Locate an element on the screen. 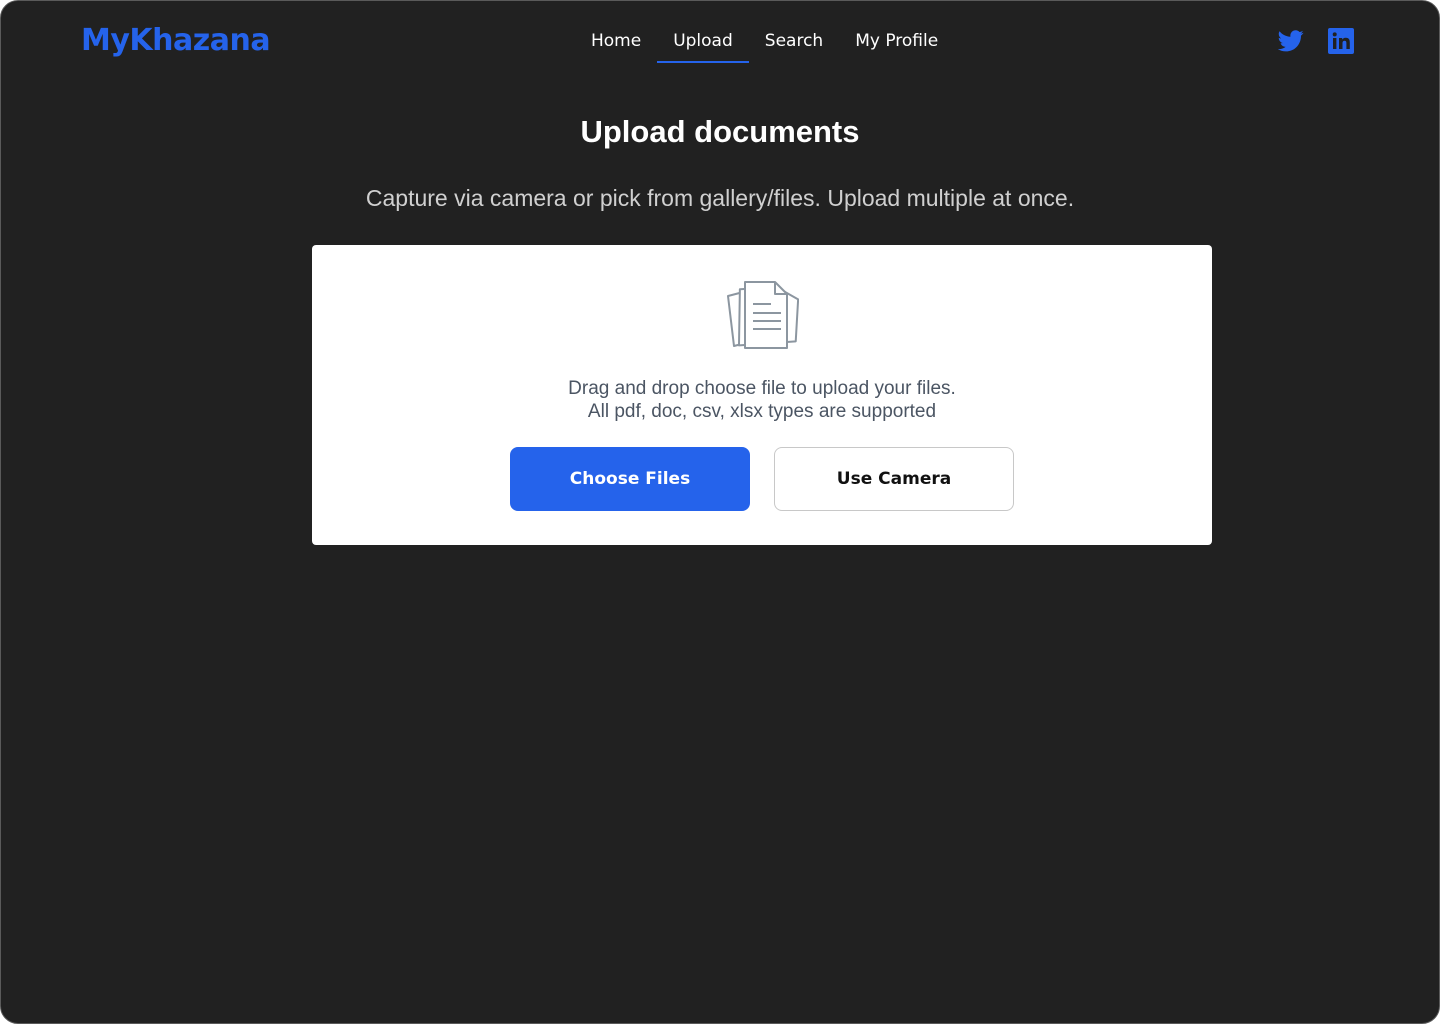 This screenshot has width=1440, height=1024. brand-logo: MyKhazana is located at coordinates (176, 41).